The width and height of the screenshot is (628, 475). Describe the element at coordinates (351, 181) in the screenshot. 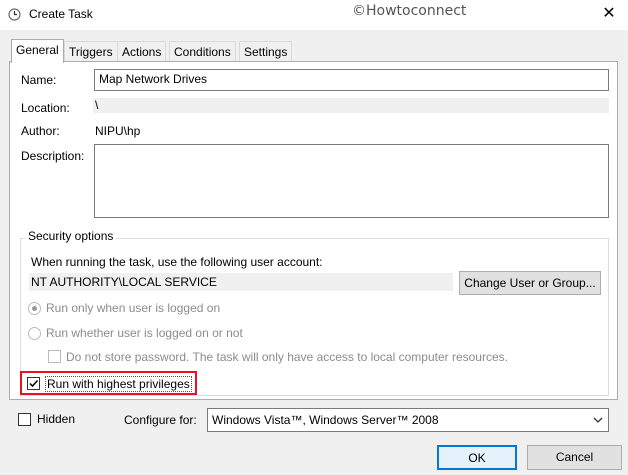

I see `description-textarea` at that location.